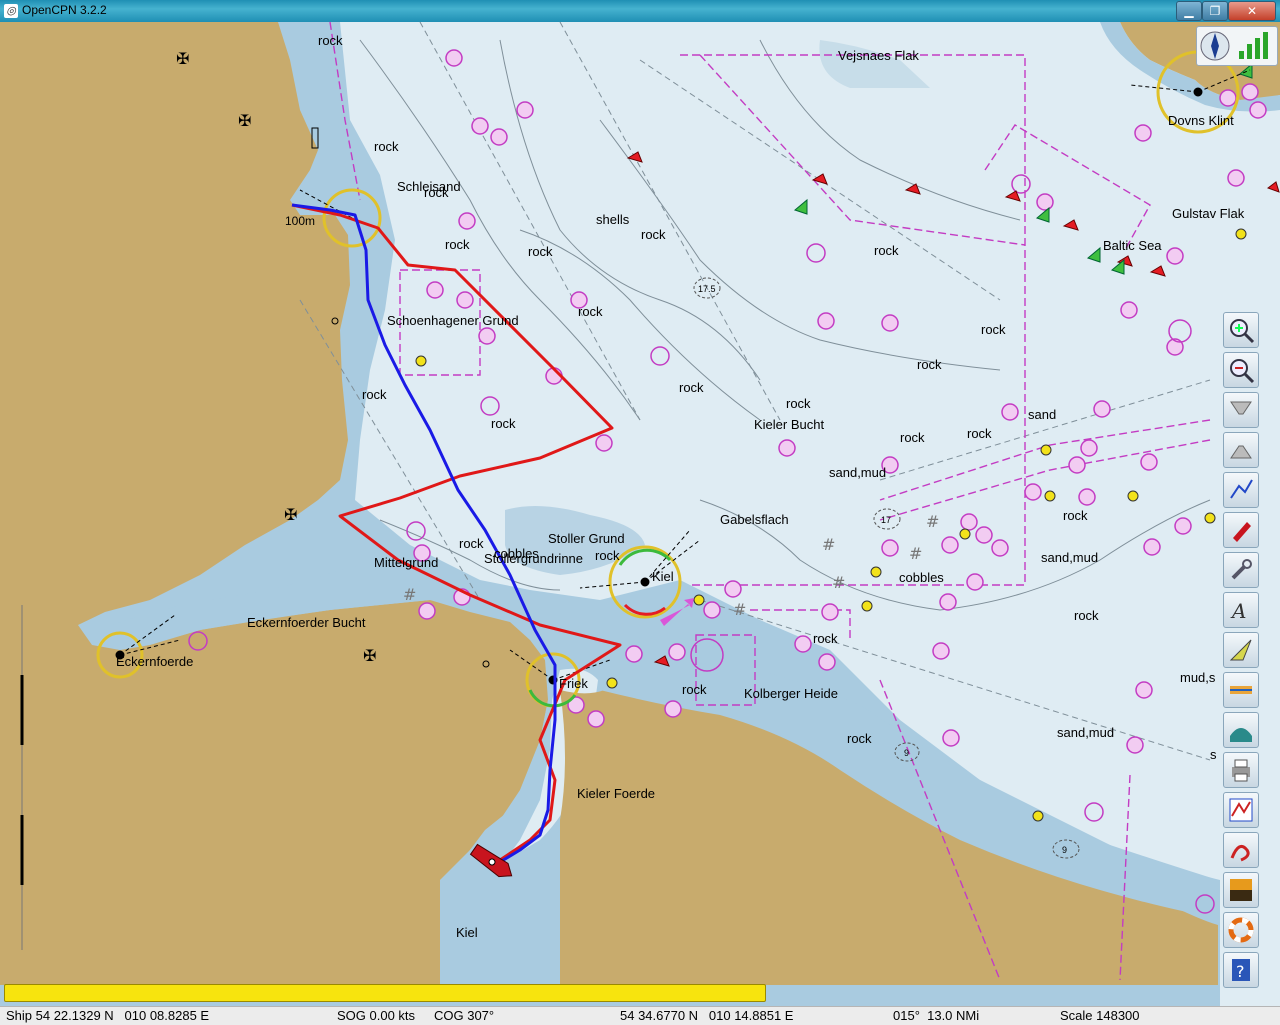 The width and height of the screenshot is (1280, 1025). I want to click on text-toggle-button: A, so click(1241, 610).